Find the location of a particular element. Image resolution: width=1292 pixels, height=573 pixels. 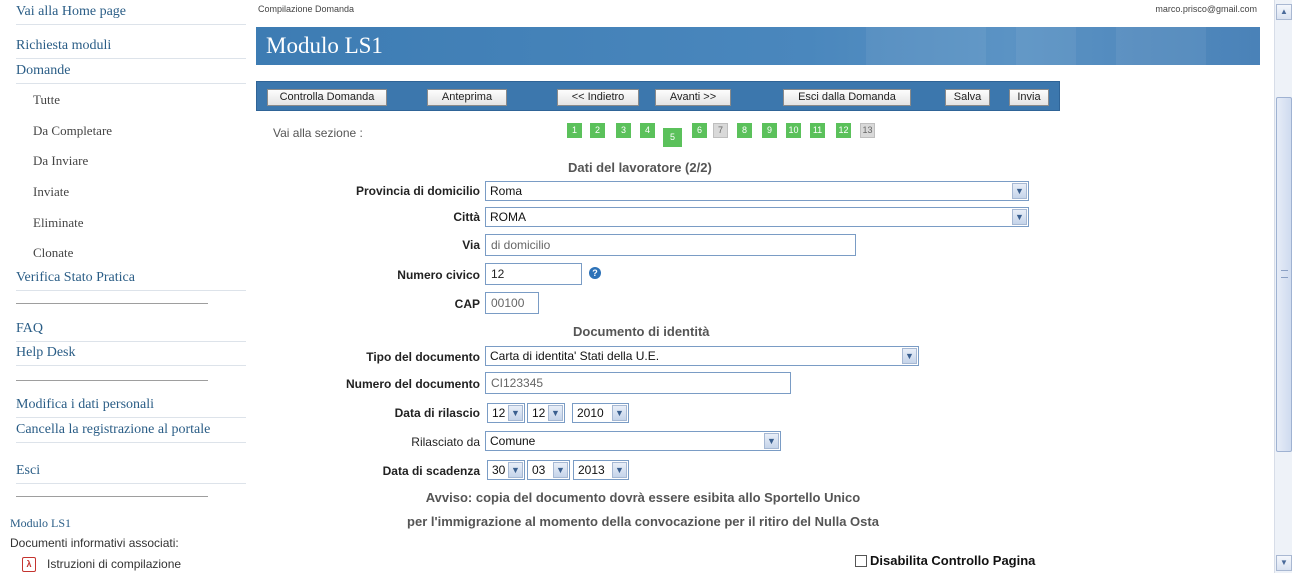

citta-value: ROMA is located at coordinates (508, 217).